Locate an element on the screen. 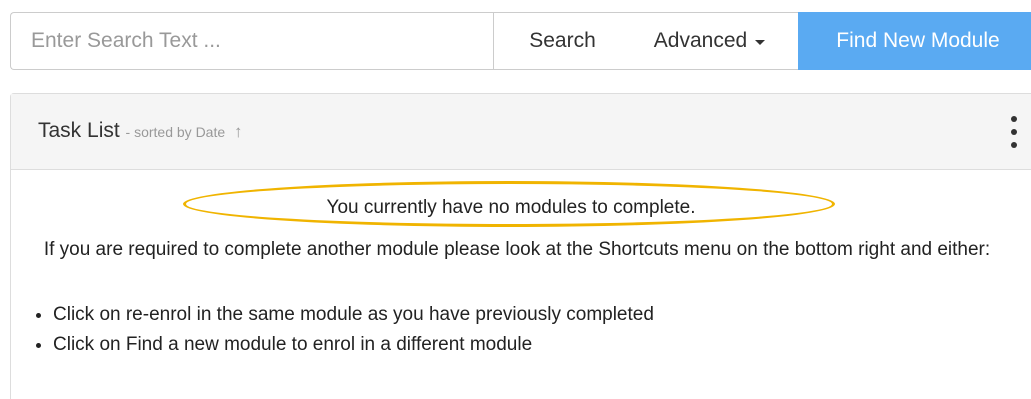 This screenshot has height=399, width=1031. search-button: Search is located at coordinates (562, 41).